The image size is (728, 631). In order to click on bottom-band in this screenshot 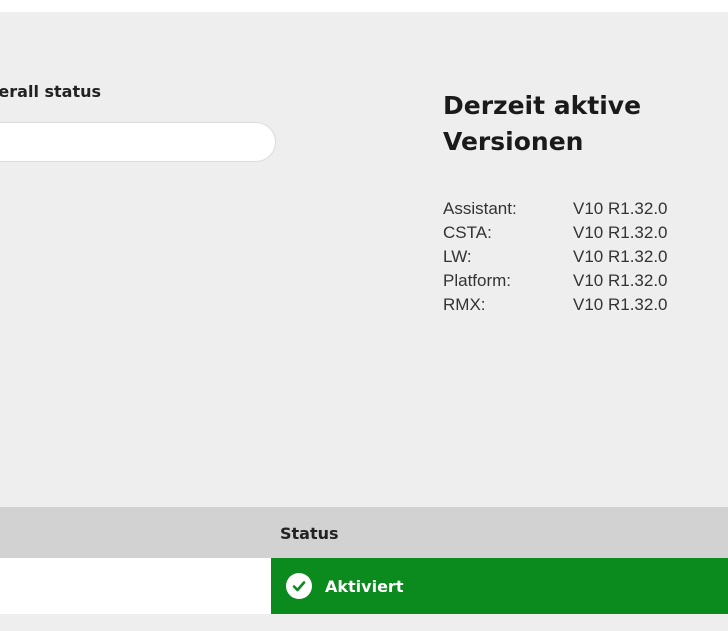, I will do `click(364, 622)`.